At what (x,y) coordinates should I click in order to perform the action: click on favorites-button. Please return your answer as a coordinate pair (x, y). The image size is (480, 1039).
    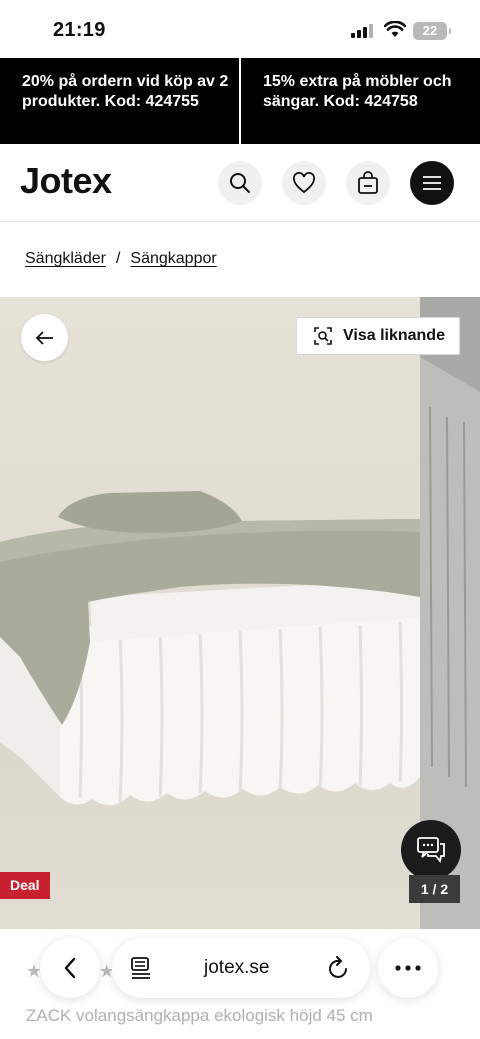
    Looking at the image, I should click on (304, 183).